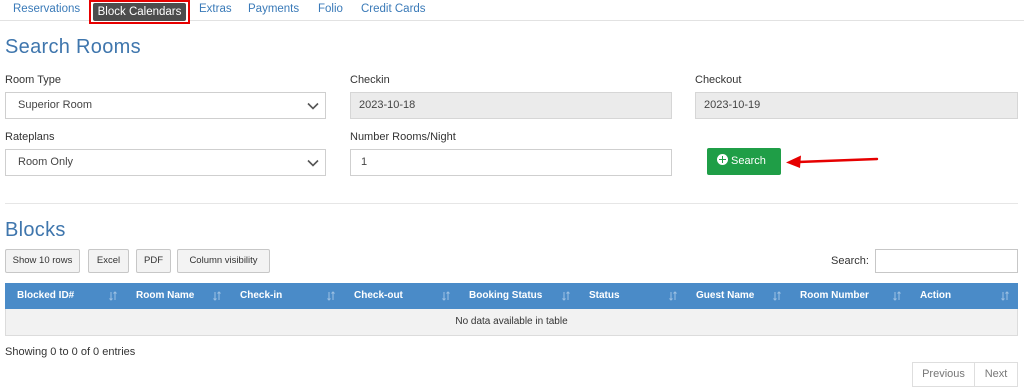 The height and width of the screenshot is (391, 1024). I want to click on excel-button: Excel, so click(108, 261).